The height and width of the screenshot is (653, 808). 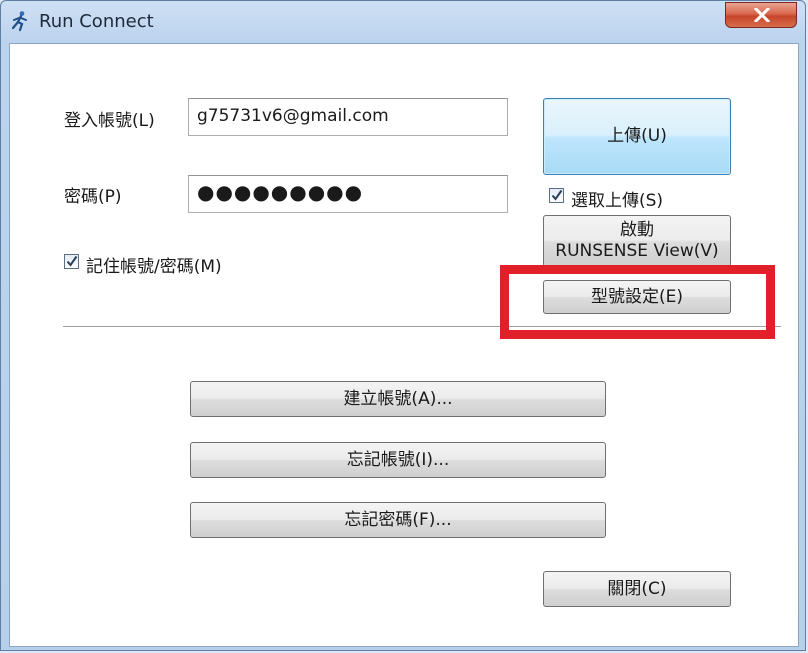 What do you see at coordinates (154, 267) in the screenshot?
I see `remember-label: 記住帳號/密碼(M)` at bounding box center [154, 267].